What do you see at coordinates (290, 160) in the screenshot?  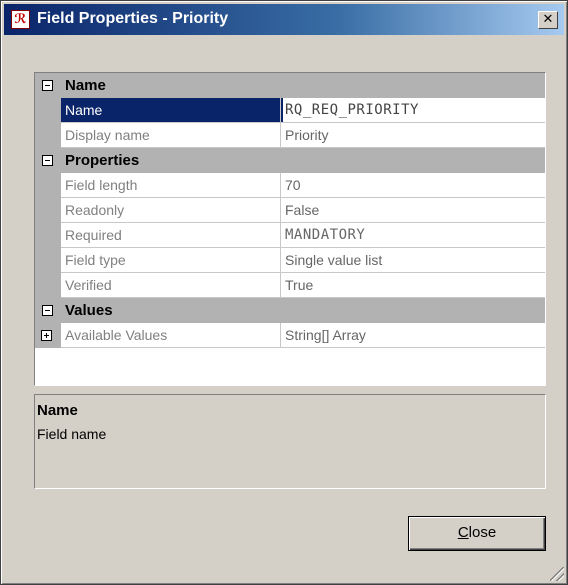 I see `category-properties: Properties` at bounding box center [290, 160].